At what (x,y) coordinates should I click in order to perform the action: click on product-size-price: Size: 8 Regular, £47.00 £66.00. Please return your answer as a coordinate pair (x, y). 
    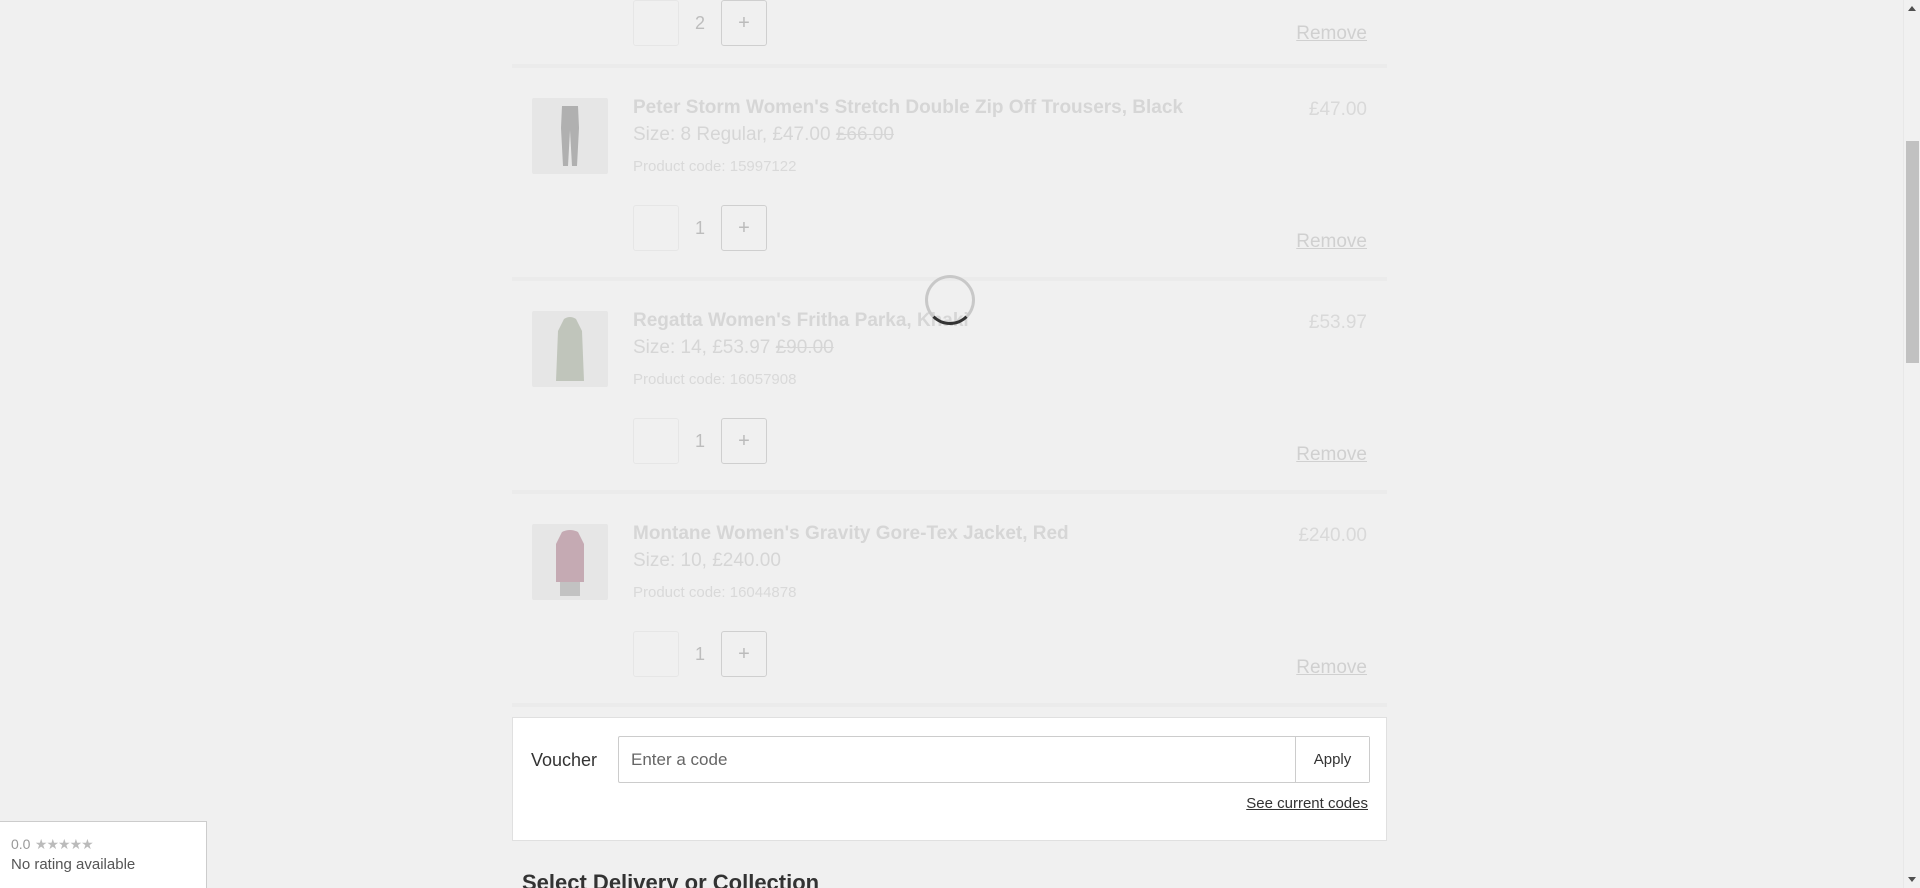
    Looking at the image, I should click on (763, 135).